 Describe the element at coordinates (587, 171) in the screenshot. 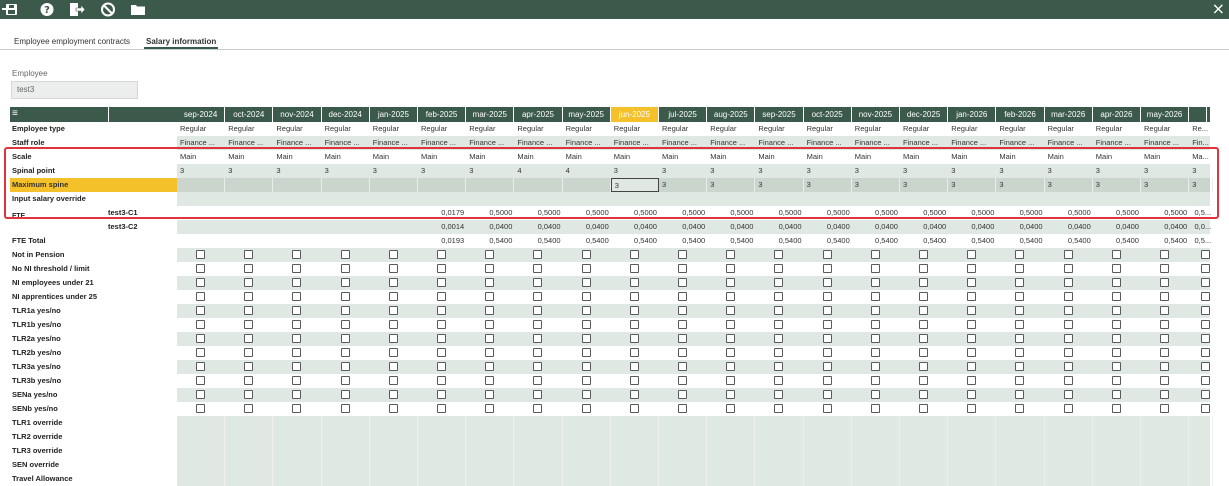

I see `grid-cell: 4` at that location.